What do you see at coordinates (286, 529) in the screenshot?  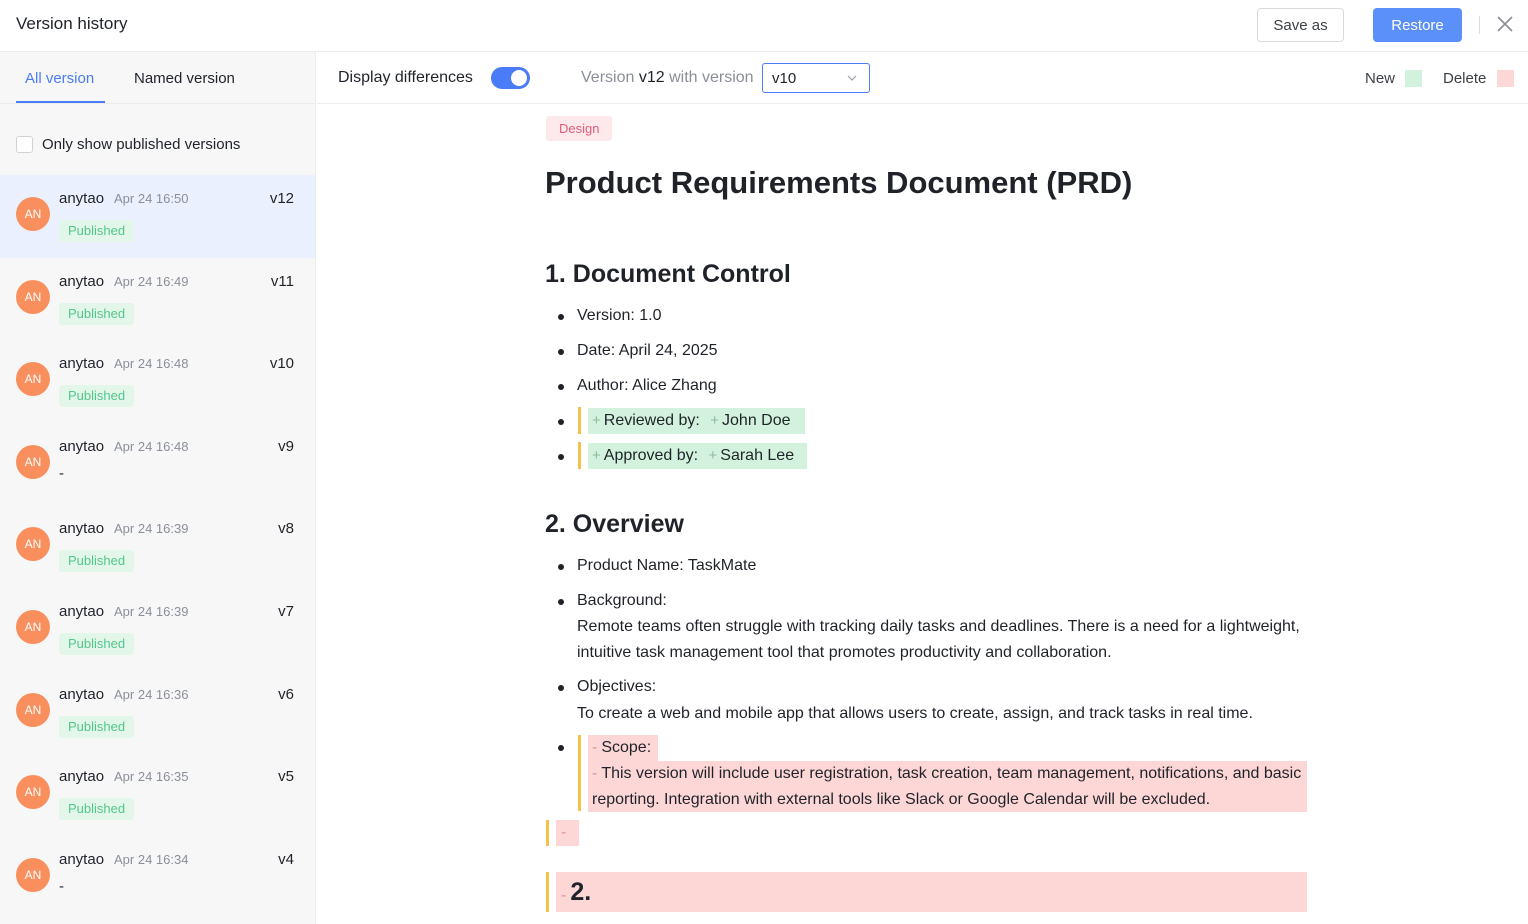 I see `version-number: v8` at bounding box center [286, 529].